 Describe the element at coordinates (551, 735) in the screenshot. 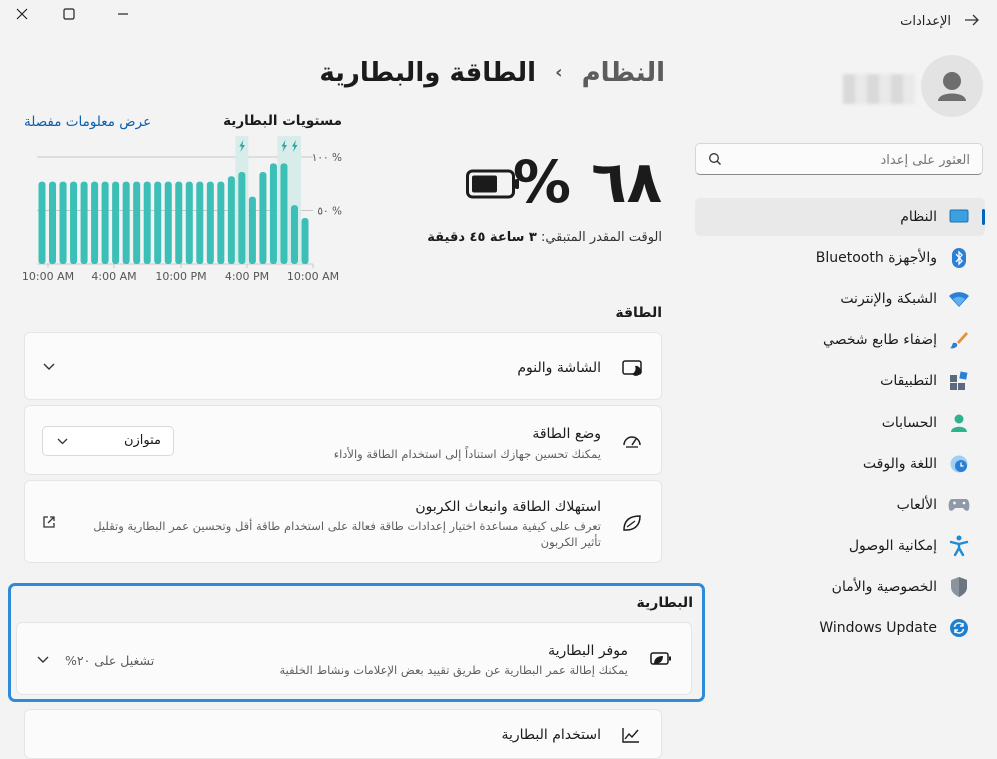

I see `battery-usage-title: استخدام البطارية` at that location.